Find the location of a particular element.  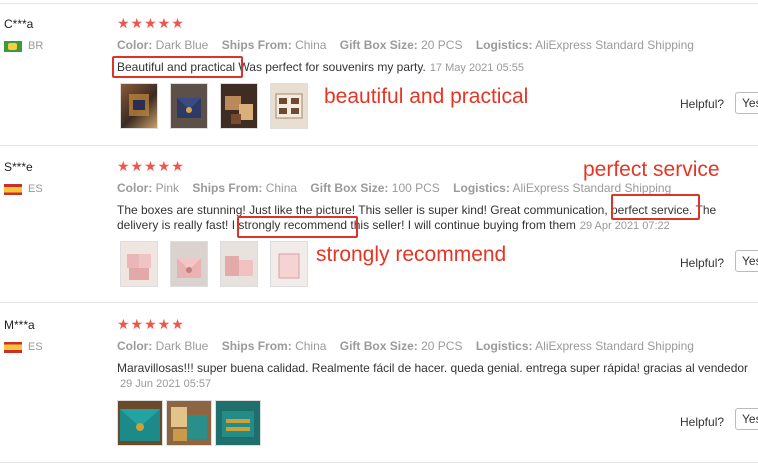

reviewer-name: C***a is located at coordinates (19, 24).